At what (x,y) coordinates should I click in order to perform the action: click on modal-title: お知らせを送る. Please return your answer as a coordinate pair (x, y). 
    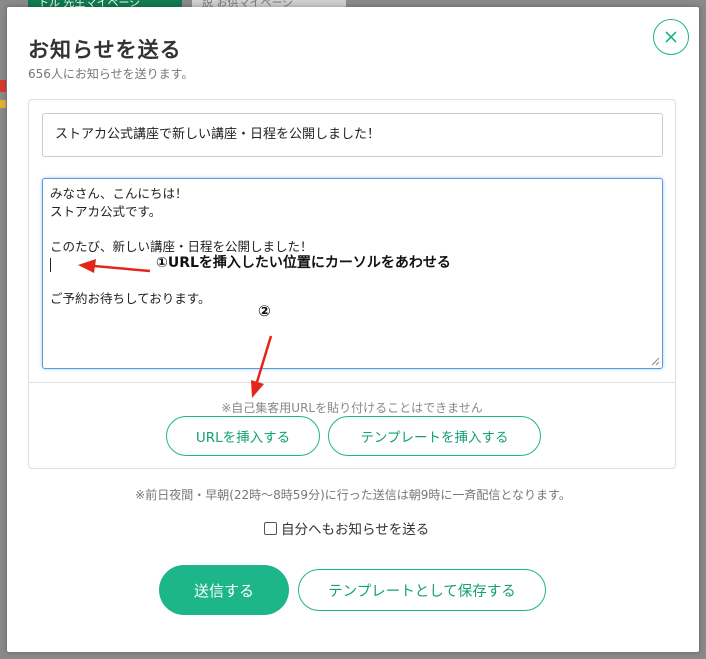
    Looking at the image, I should click on (105, 50).